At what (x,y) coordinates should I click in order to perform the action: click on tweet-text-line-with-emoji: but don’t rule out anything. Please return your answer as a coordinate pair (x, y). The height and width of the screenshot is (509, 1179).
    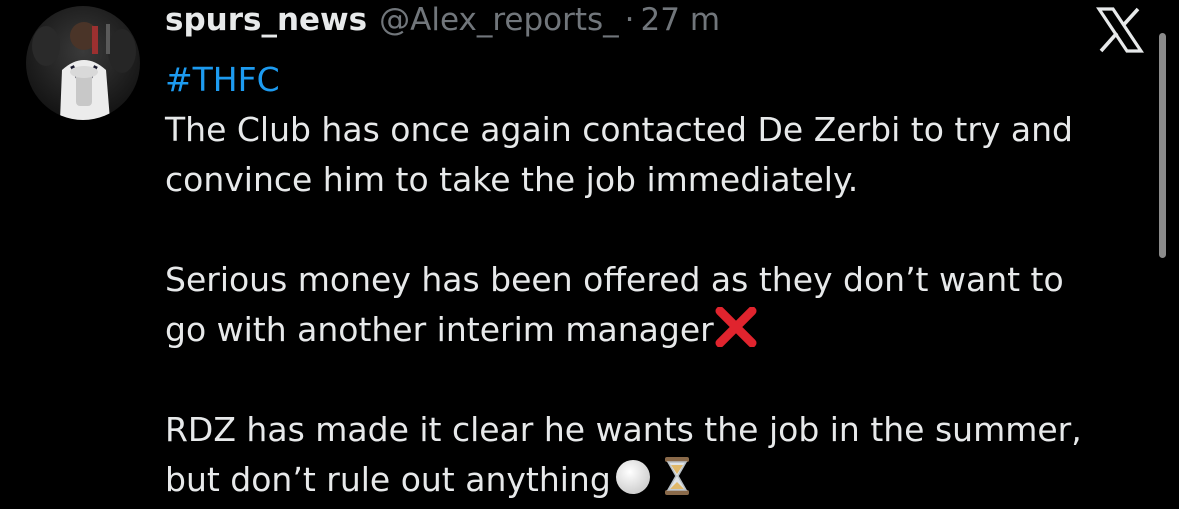
    Looking at the image, I should click on (657, 480).